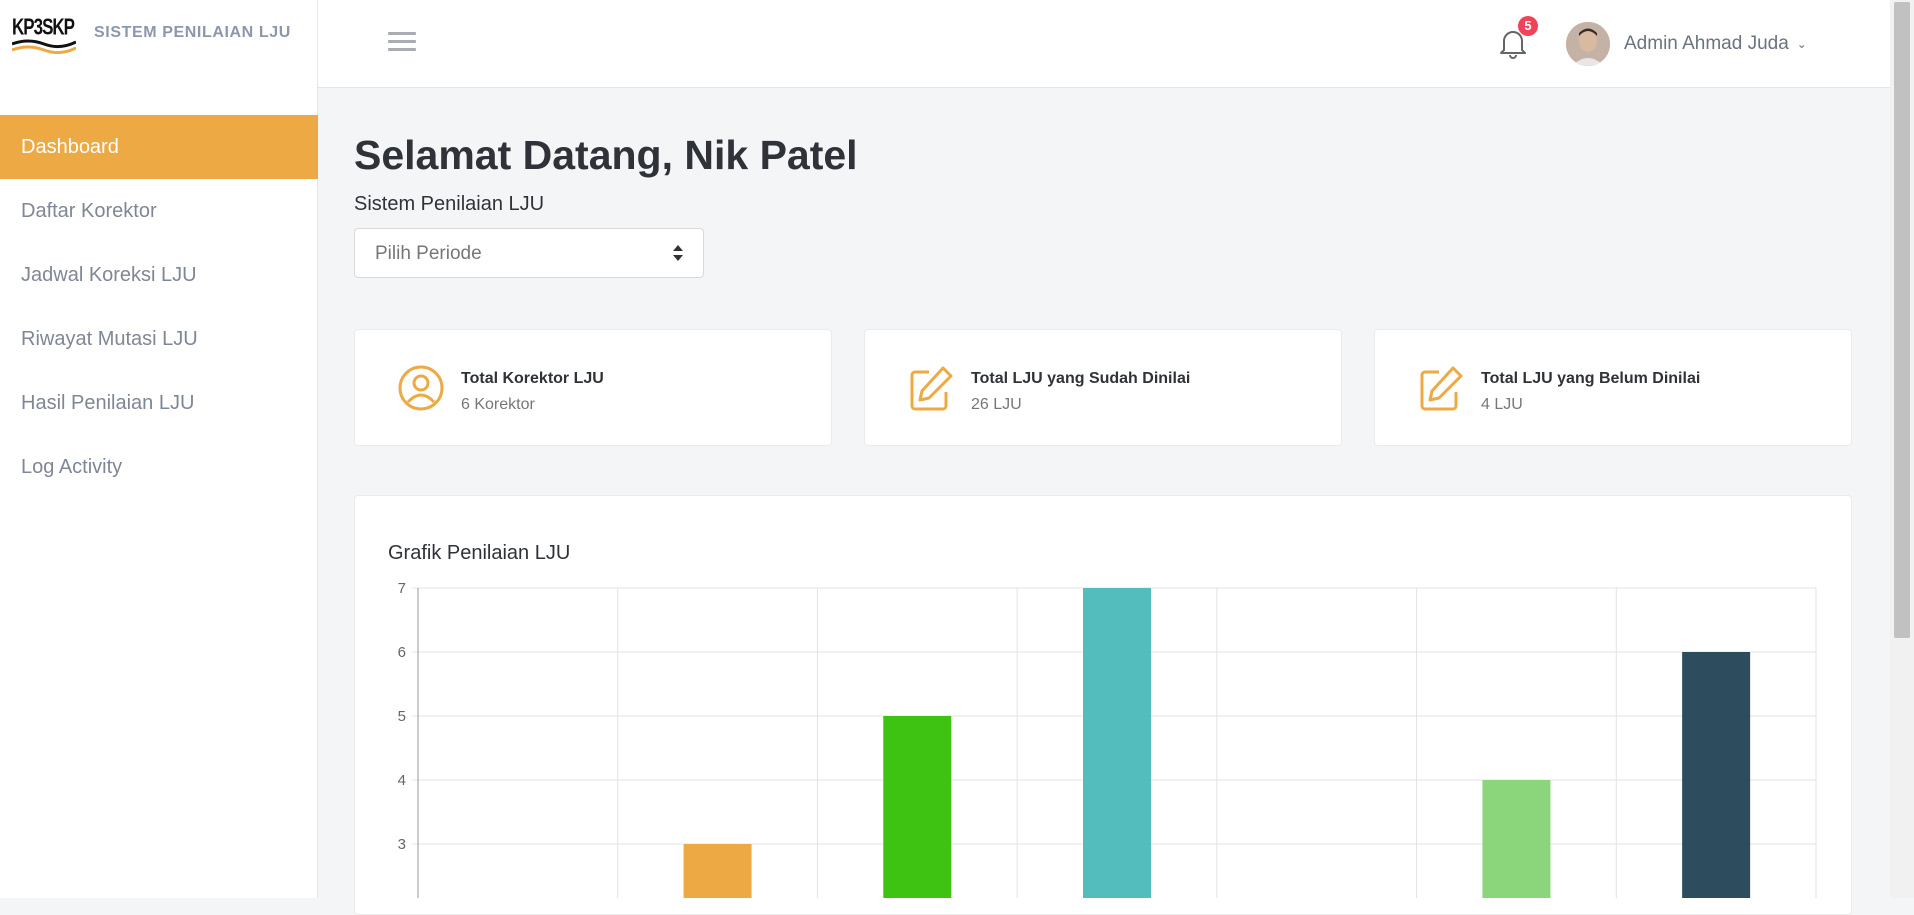 The height and width of the screenshot is (915, 1914). What do you see at coordinates (159, 211) in the screenshot?
I see `sidebar-item-daftar-korektor: Daftar Korektor` at bounding box center [159, 211].